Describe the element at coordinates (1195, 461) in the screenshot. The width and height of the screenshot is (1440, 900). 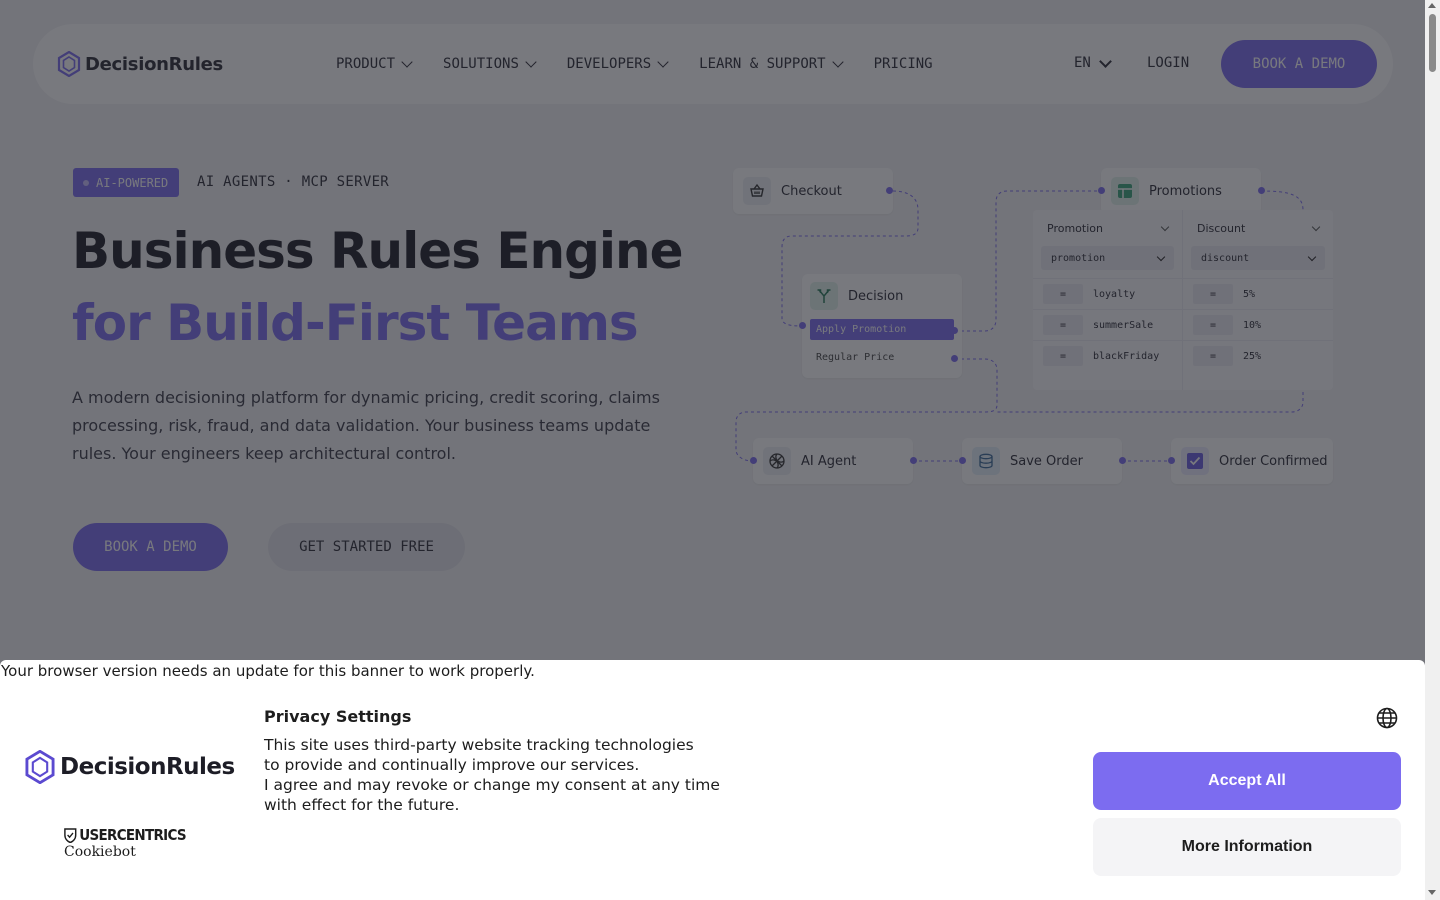
I see `checkbox-checked-icon` at that location.